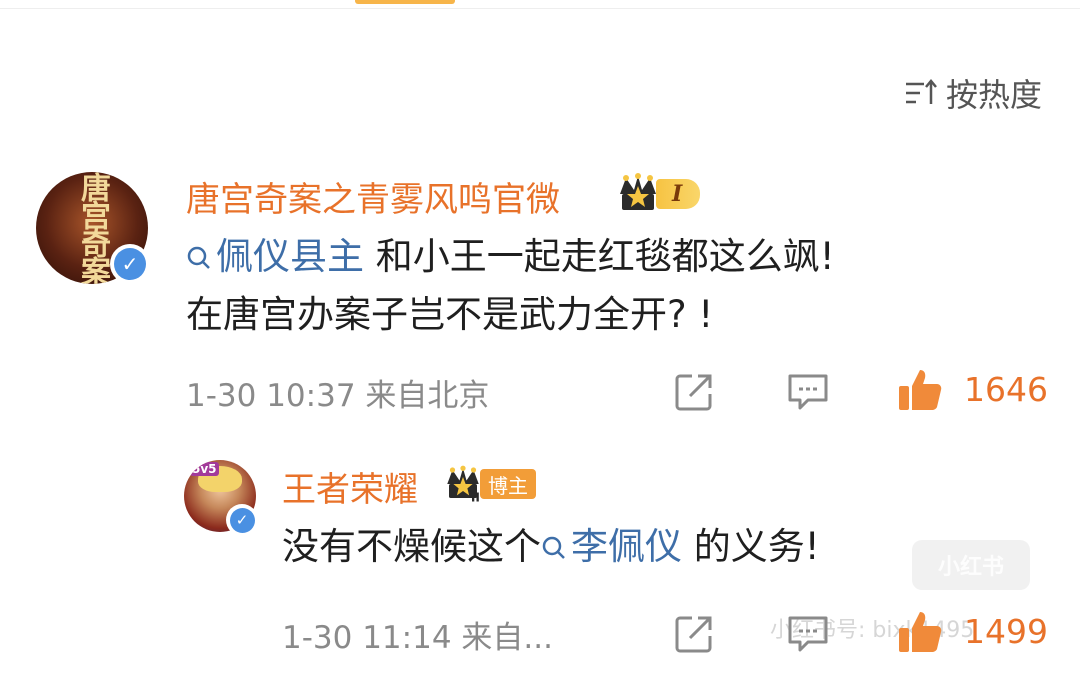 The width and height of the screenshot is (1080, 675). I want to click on topic-link: 佩仪县主, so click(275, 256).